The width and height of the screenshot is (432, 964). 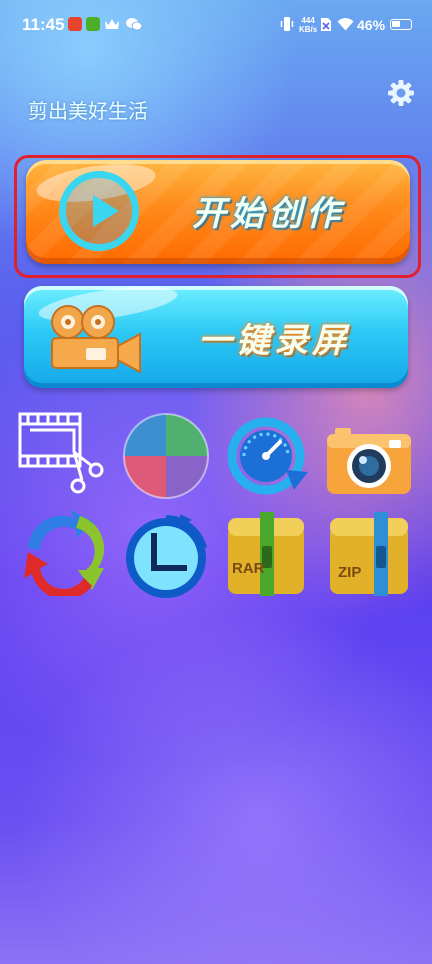 What do you see at coordinates (43, 24) in the screenshot?
I see `status-time: 11:45` at bounding box center [43, 24].